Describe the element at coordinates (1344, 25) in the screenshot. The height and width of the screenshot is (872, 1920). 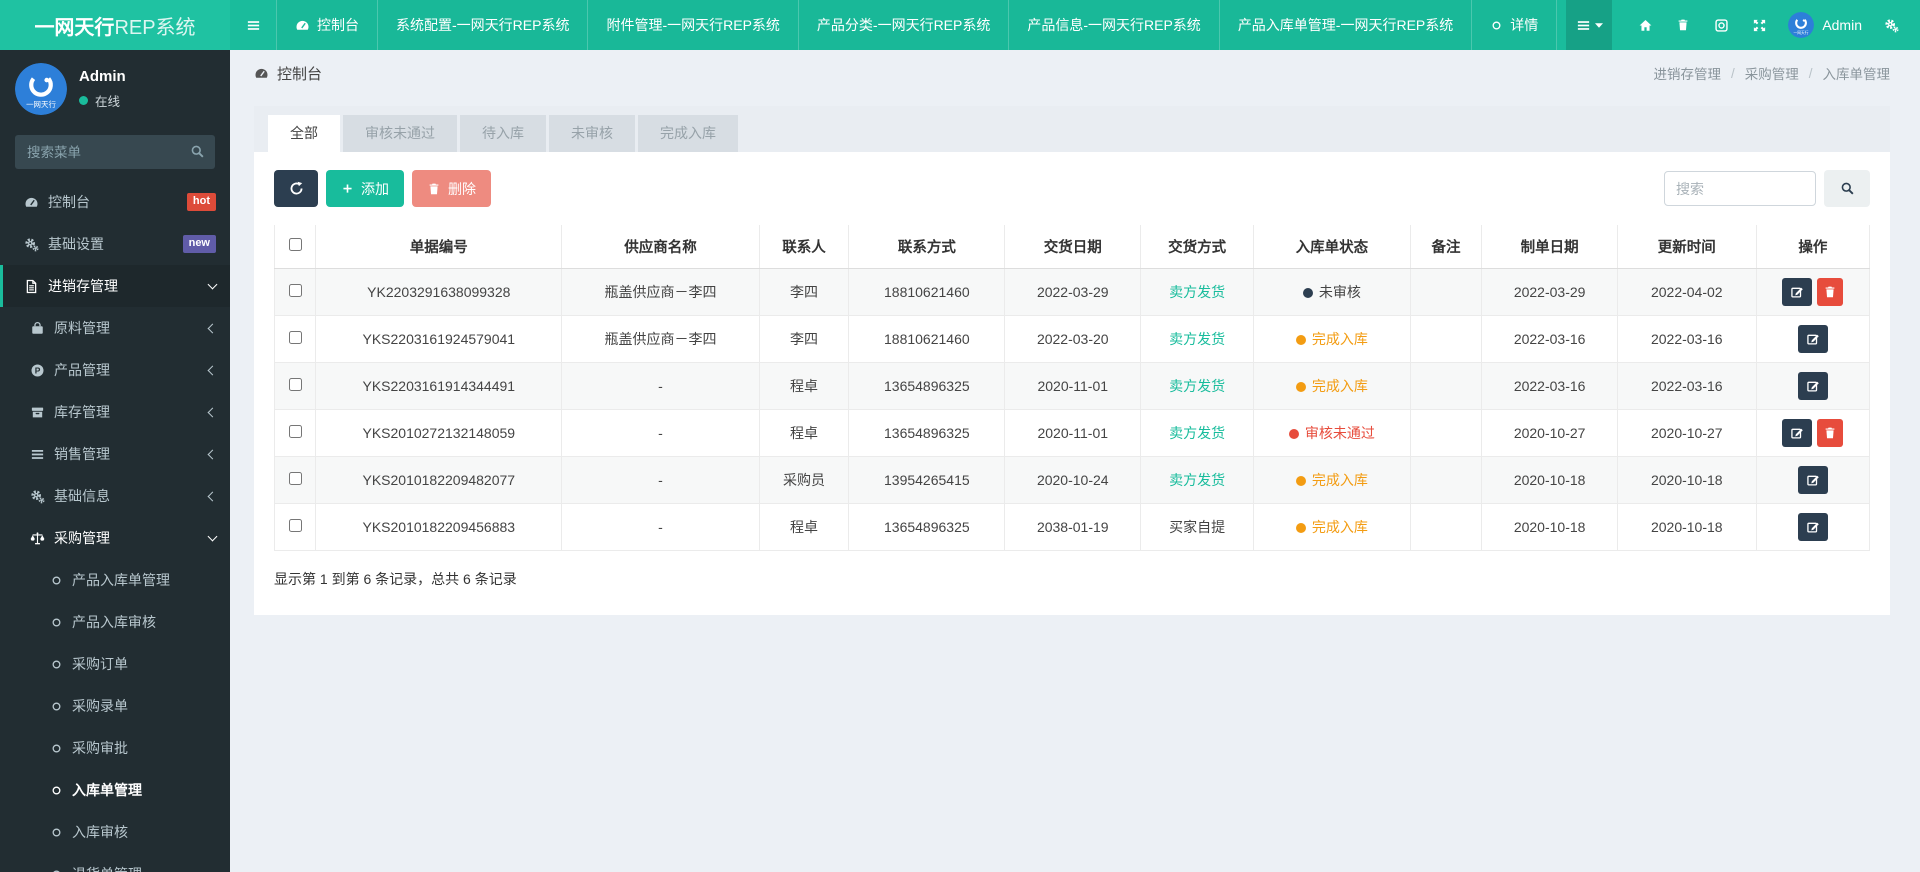
I see `navbar-tab: 产品入库单管理-一网天行REP系统` at that location.